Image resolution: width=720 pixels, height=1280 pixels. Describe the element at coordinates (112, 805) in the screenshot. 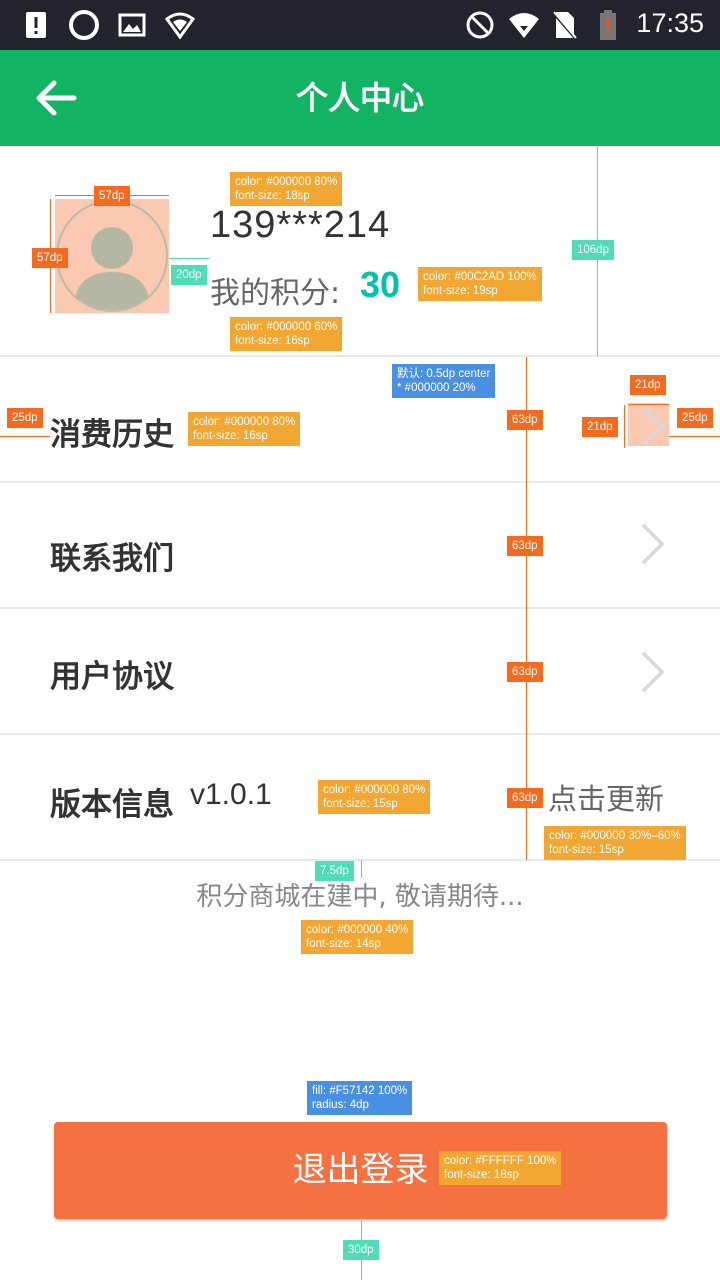

I see `version-label: 版本信息` at that location.